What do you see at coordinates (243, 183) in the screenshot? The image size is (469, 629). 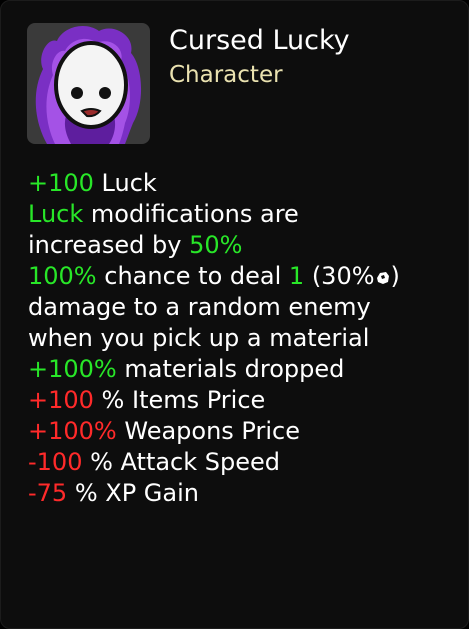 I see `effect-line-luck: +100 Luck` at bounding box center [243, 183].